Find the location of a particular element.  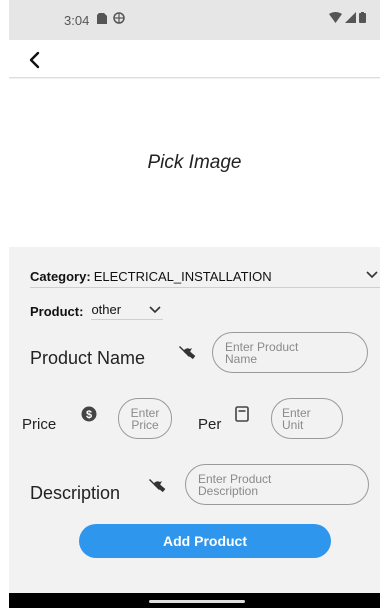

signal-icon is located at coordinates (350, 17).